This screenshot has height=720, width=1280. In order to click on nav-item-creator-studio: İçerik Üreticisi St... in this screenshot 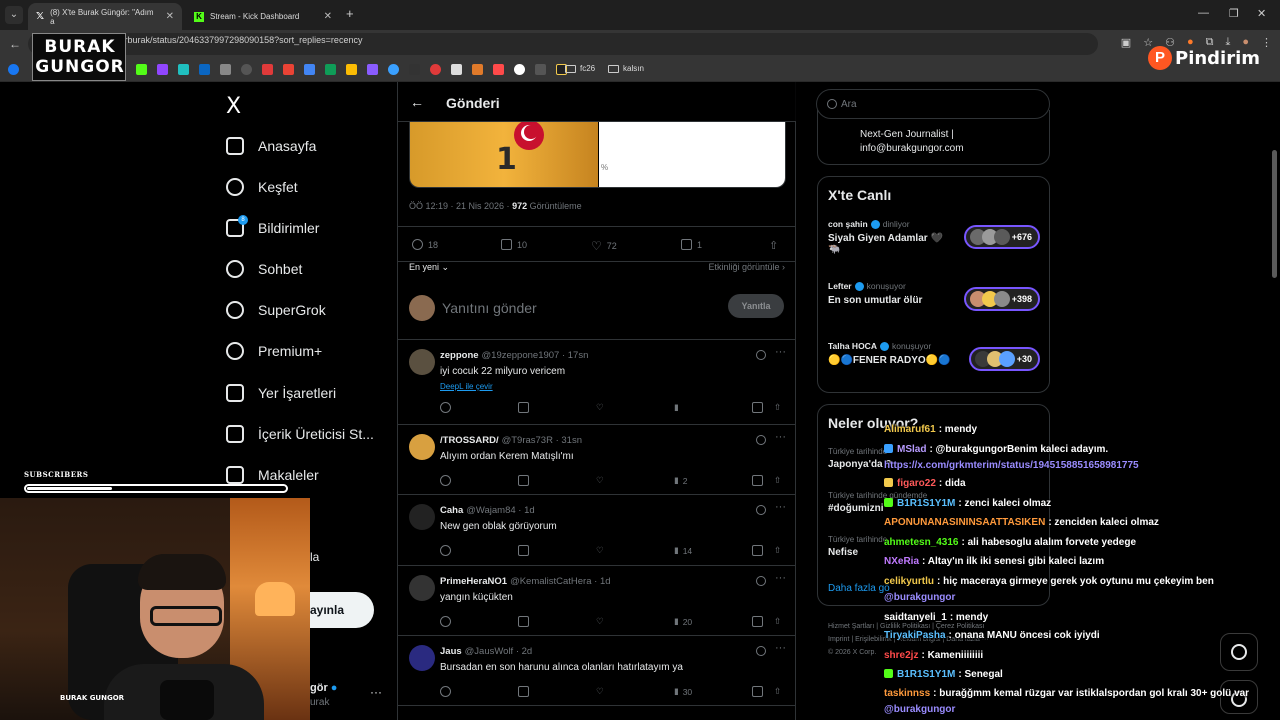, I will do `click(300, 434)`.